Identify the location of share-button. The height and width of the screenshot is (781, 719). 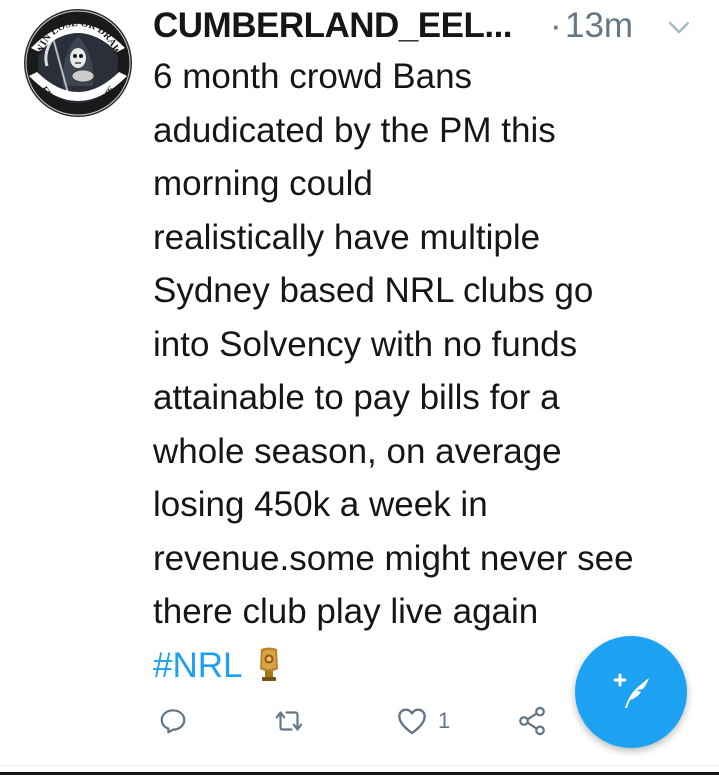
(532, 721).